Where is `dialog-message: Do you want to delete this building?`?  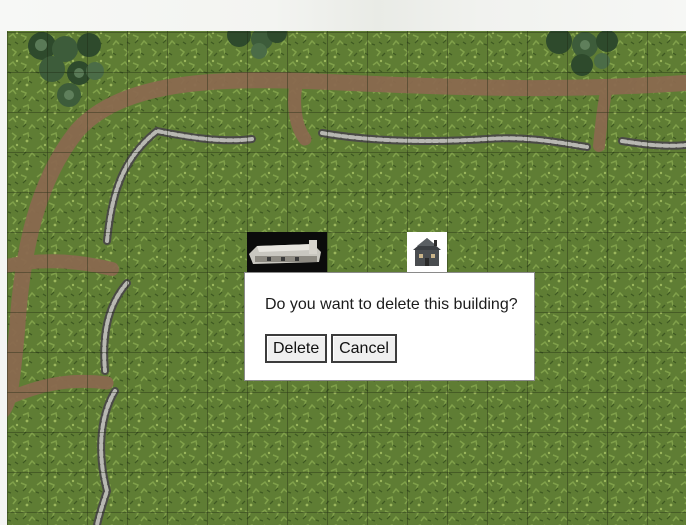 dialog-message: Do you want to delete this building? is located at coordinates (391, 304).